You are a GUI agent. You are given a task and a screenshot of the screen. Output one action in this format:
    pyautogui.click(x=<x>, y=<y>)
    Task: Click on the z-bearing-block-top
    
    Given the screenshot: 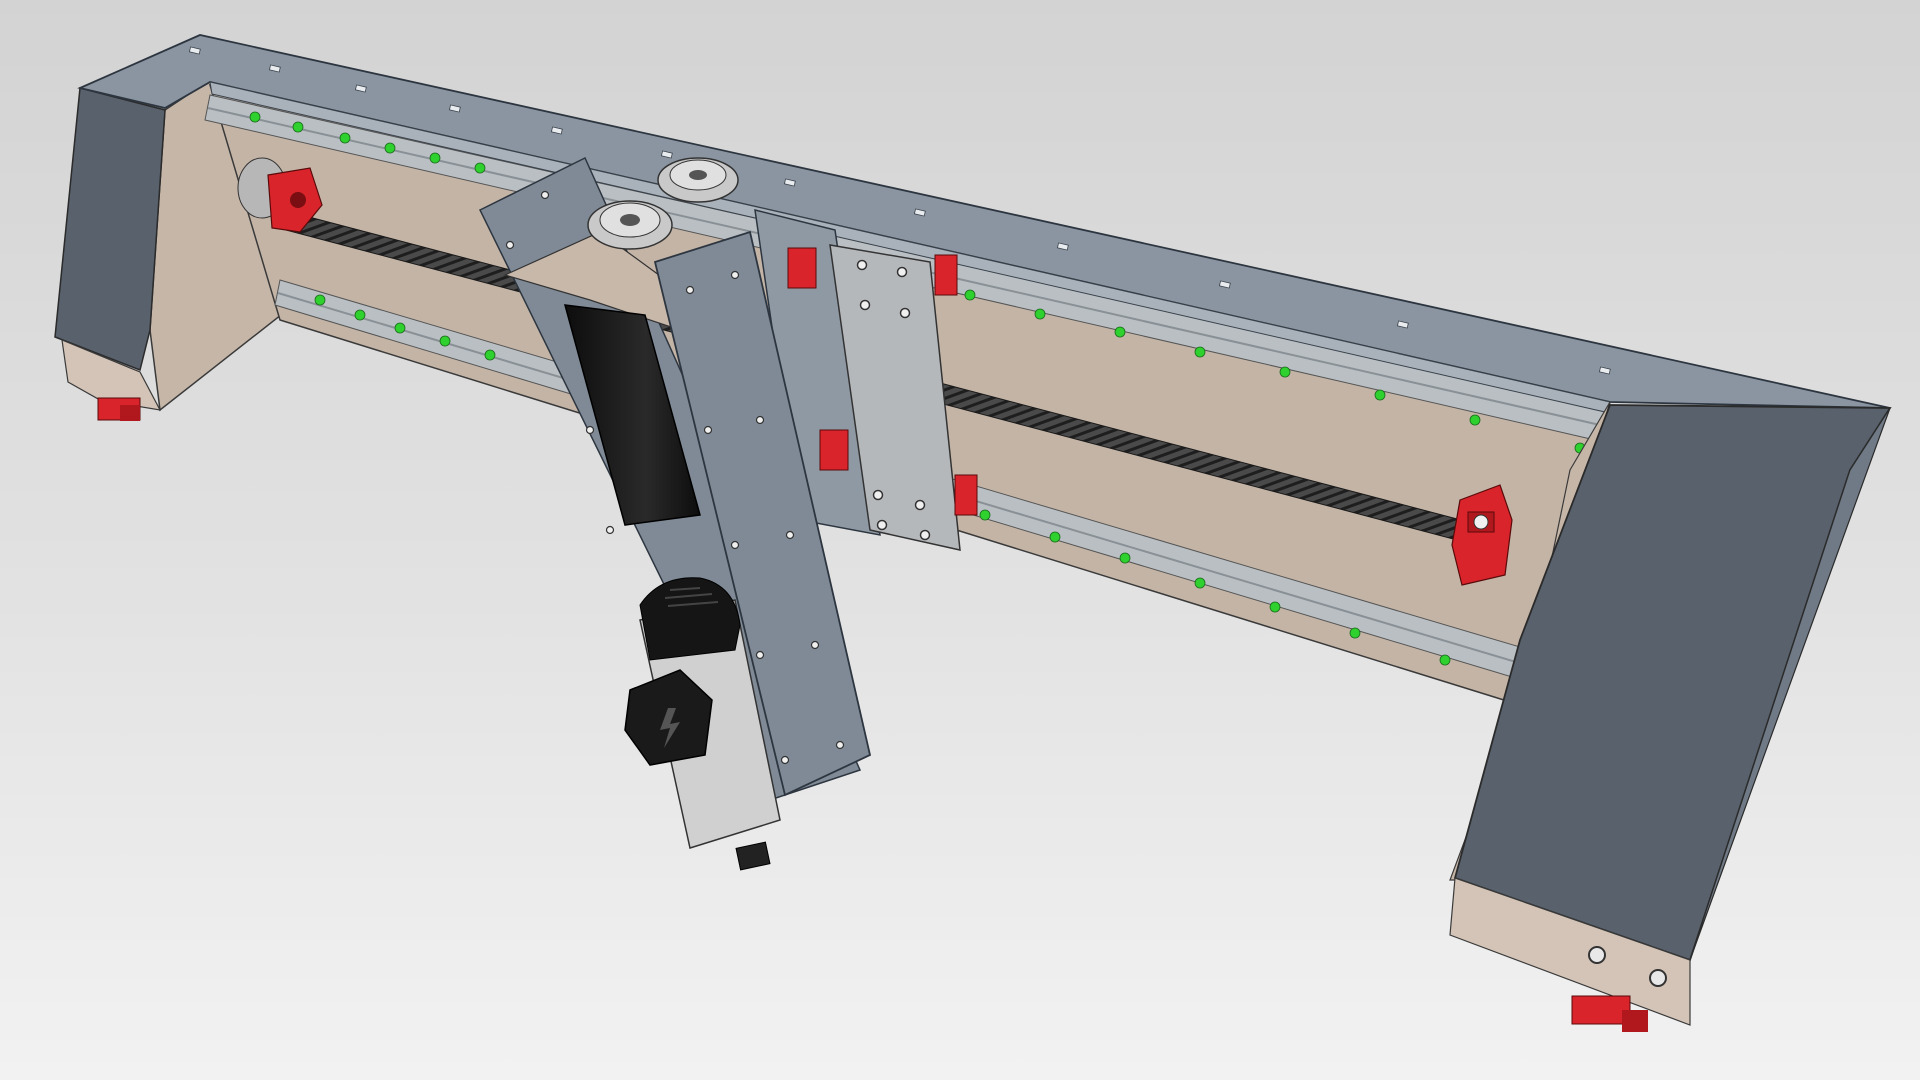 What is the action you would take?
    pyautogui.click(x=946, y=275)
    